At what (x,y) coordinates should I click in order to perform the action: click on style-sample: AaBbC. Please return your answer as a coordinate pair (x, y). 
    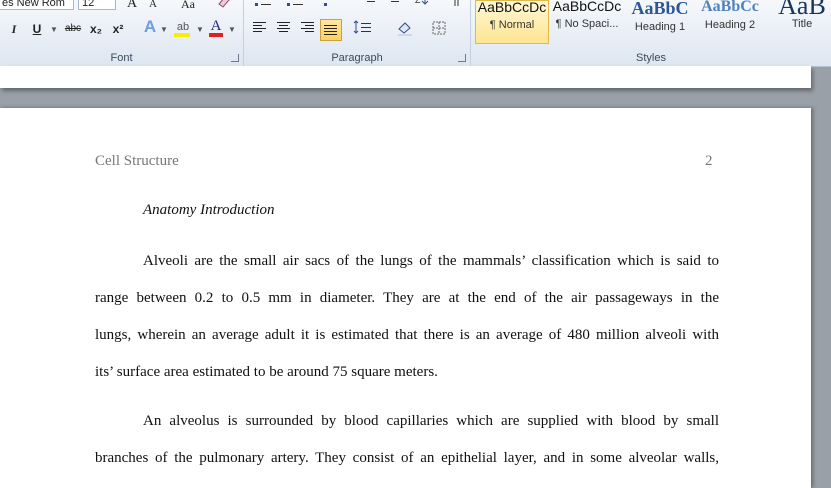
    Looking at the image, I should click on (660, 9).